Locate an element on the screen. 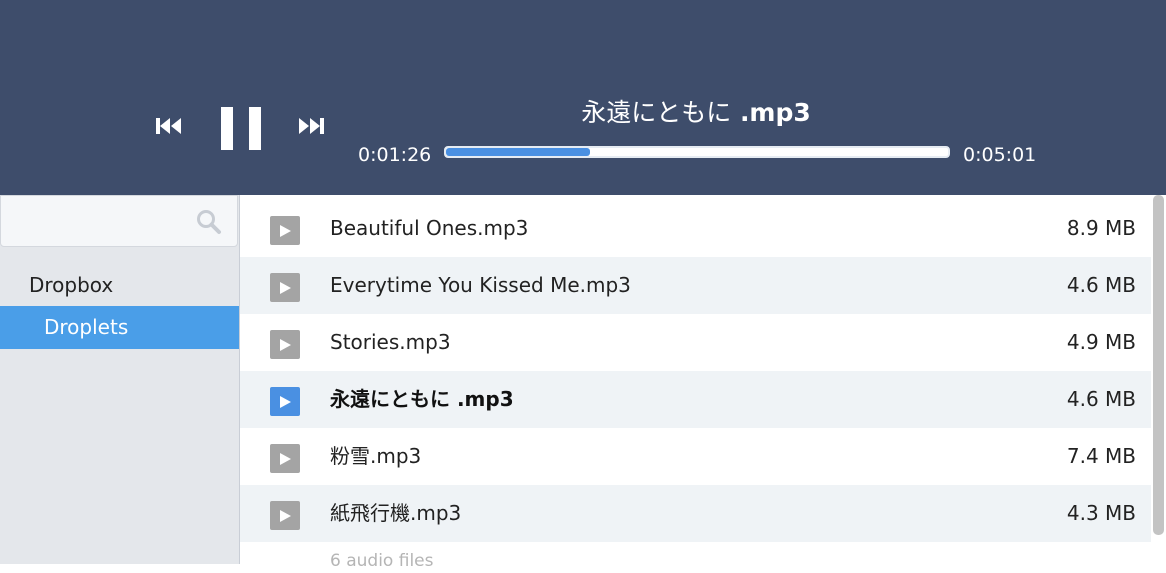 The width and height of the screenshot is (1166, 573). file-size: 7.4 MB is located at coordinates (1101, 456).